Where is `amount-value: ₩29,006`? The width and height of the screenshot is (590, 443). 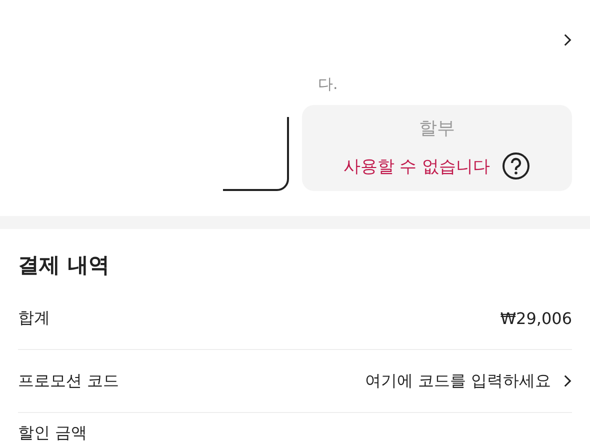 amount-value: ₩29,006 is located at coordinates (536, 318).